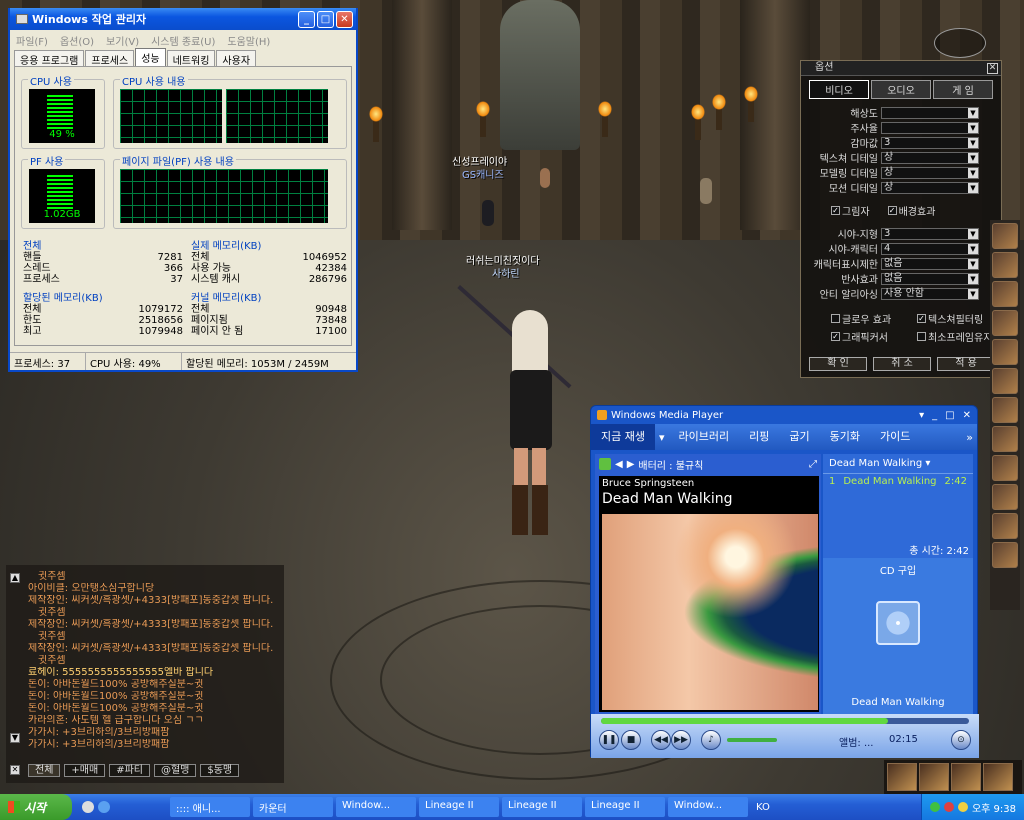 This screenshot has height=820, width=1024. What do you see at coordinates (220, 770) in the screenshot?
I see `chat-tab-alliance: $동맹` at bounding box center [220, 770].